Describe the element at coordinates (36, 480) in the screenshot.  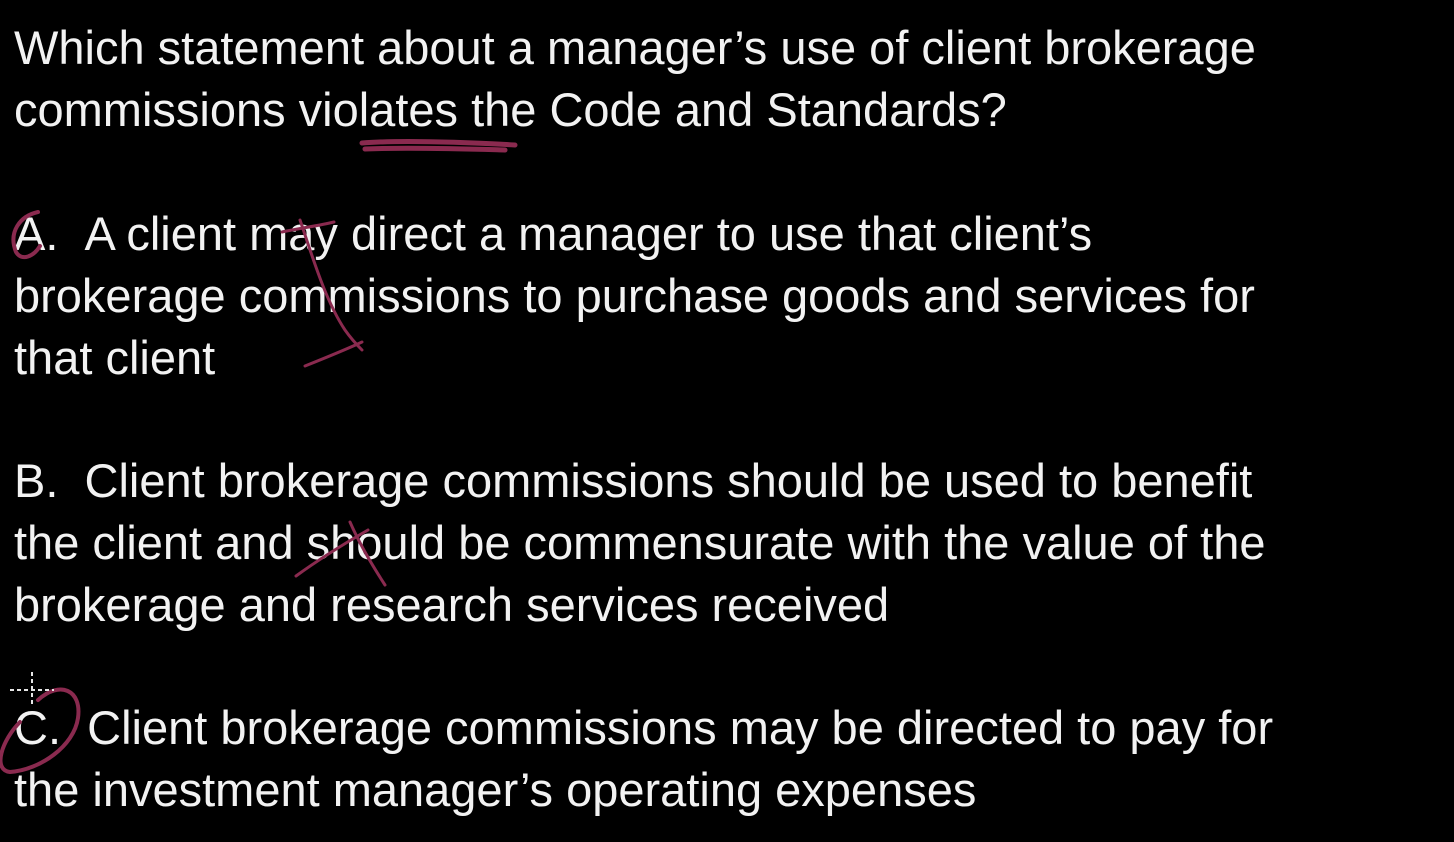
I see `option-b-letter: B.` at that location.